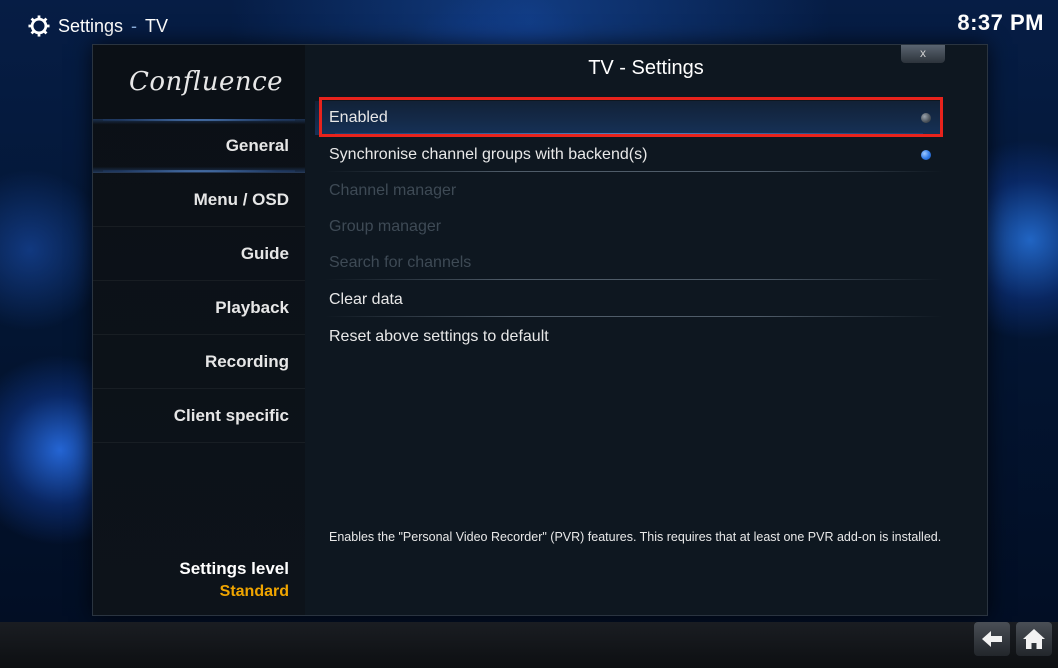 The height and width of the screenshot is (668, 1058). Describe the element at coordinates (1000, 22) in the screenshot. I see `clock: 8:37 PM` at that location.